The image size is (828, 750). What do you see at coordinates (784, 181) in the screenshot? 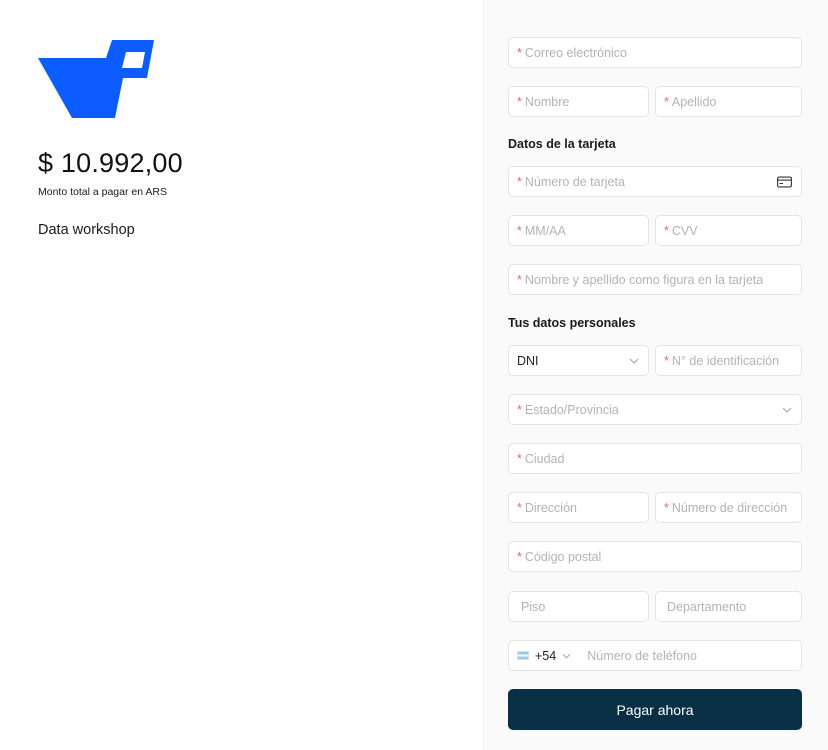
I see `credit-card-icon` at bounding box center [784, 181].